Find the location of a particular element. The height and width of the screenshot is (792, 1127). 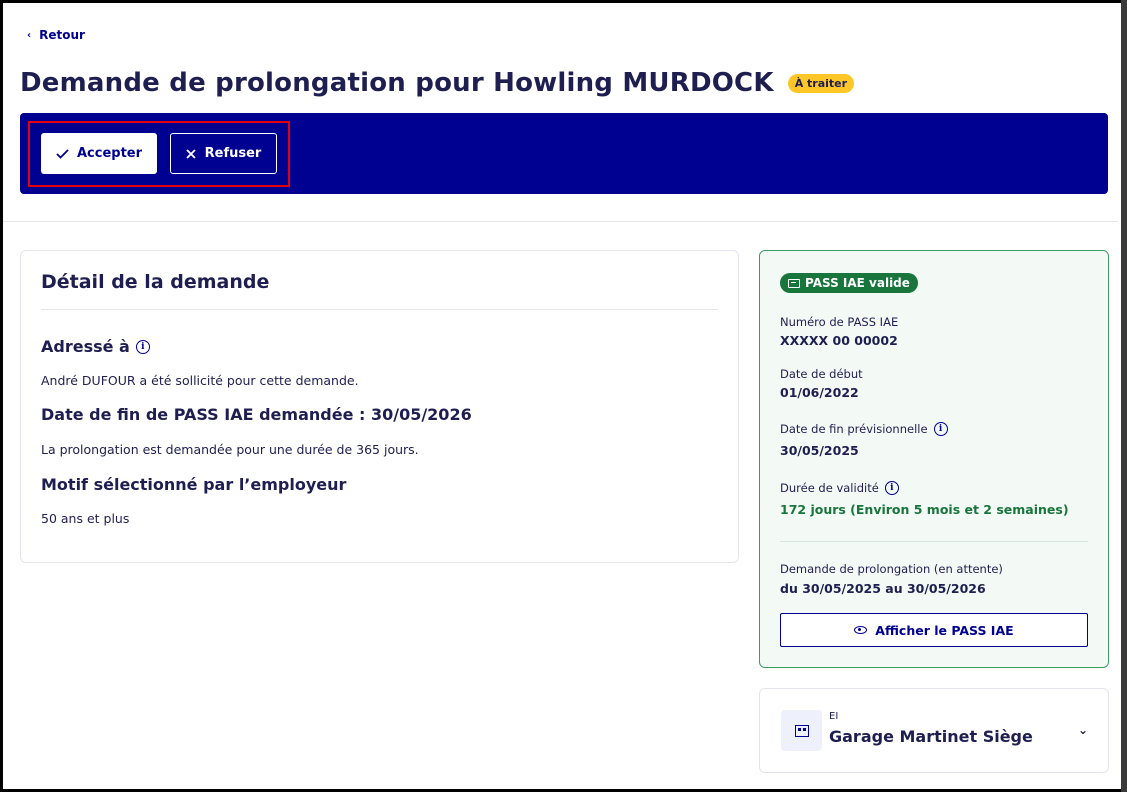

close-icon is located at coordinates (191, 153).